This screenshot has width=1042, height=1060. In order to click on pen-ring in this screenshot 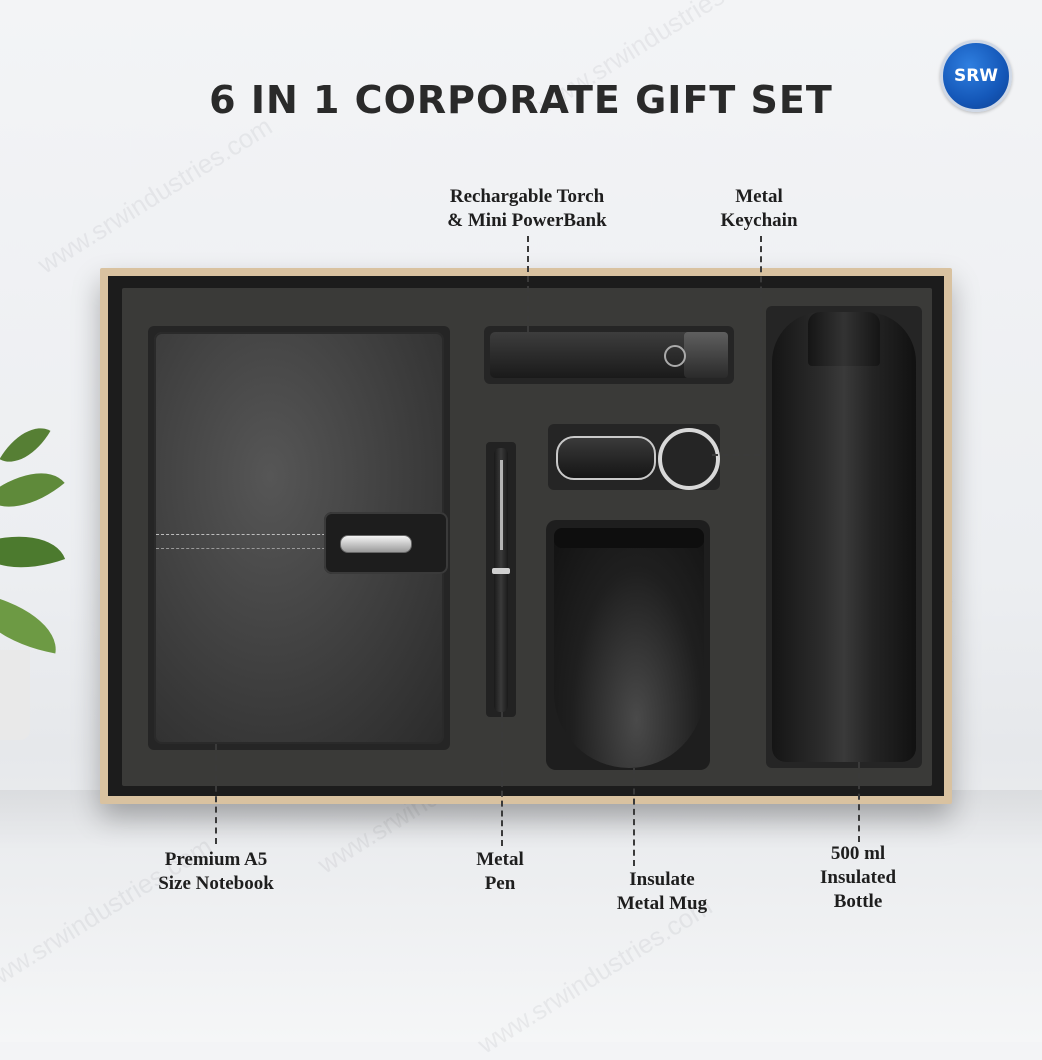, I will do `click(501, 571)`.